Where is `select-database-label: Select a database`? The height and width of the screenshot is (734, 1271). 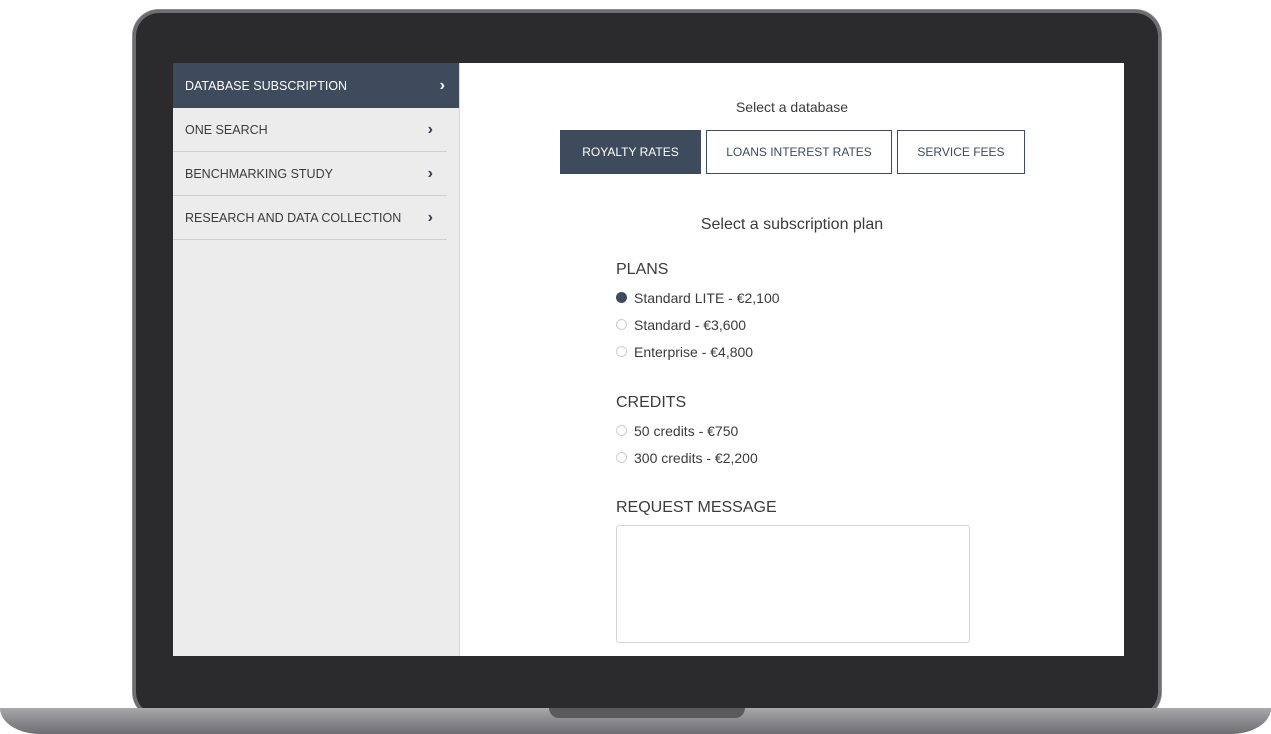 select-database-label: Select a database is located at coordinates (792, 107).